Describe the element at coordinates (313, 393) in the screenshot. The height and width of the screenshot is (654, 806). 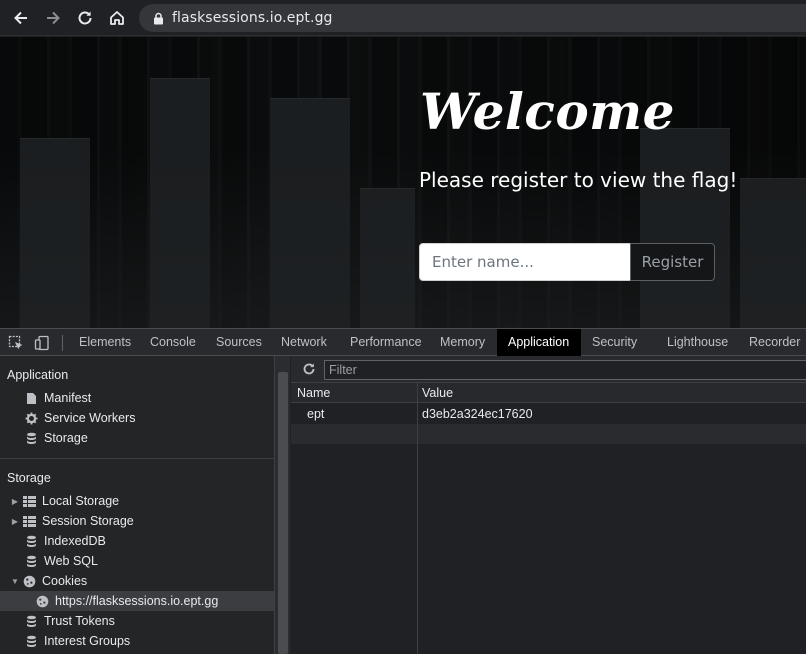
I see `column-header-name: Name` at that location.